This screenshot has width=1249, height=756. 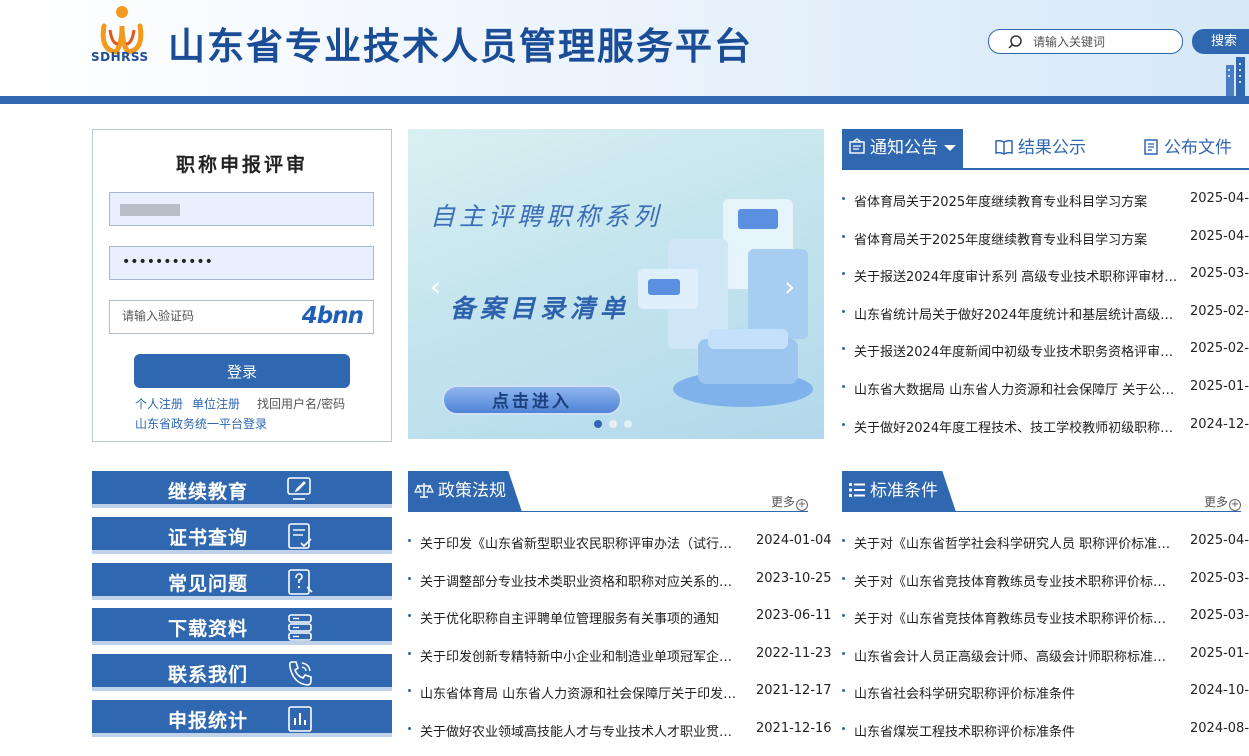 I want to click on monitor-pen-icon, so click(x=299, y=488).